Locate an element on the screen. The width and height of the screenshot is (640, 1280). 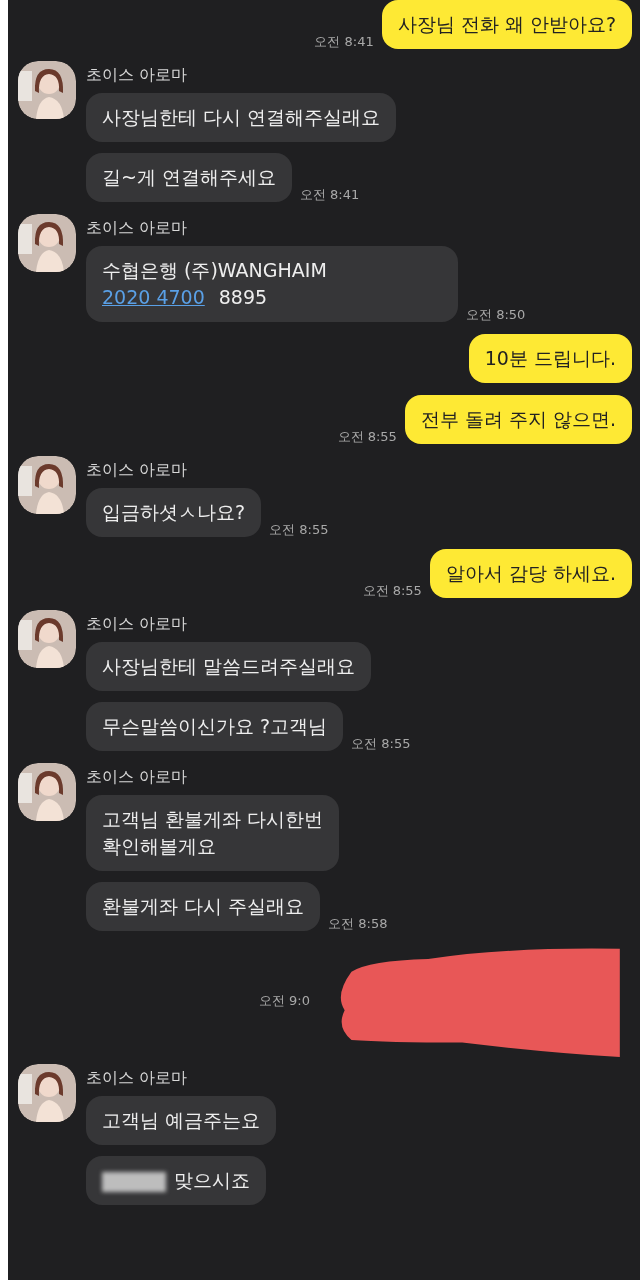
timestamp: 오전 8:50 is located at coordinates (496, 315).